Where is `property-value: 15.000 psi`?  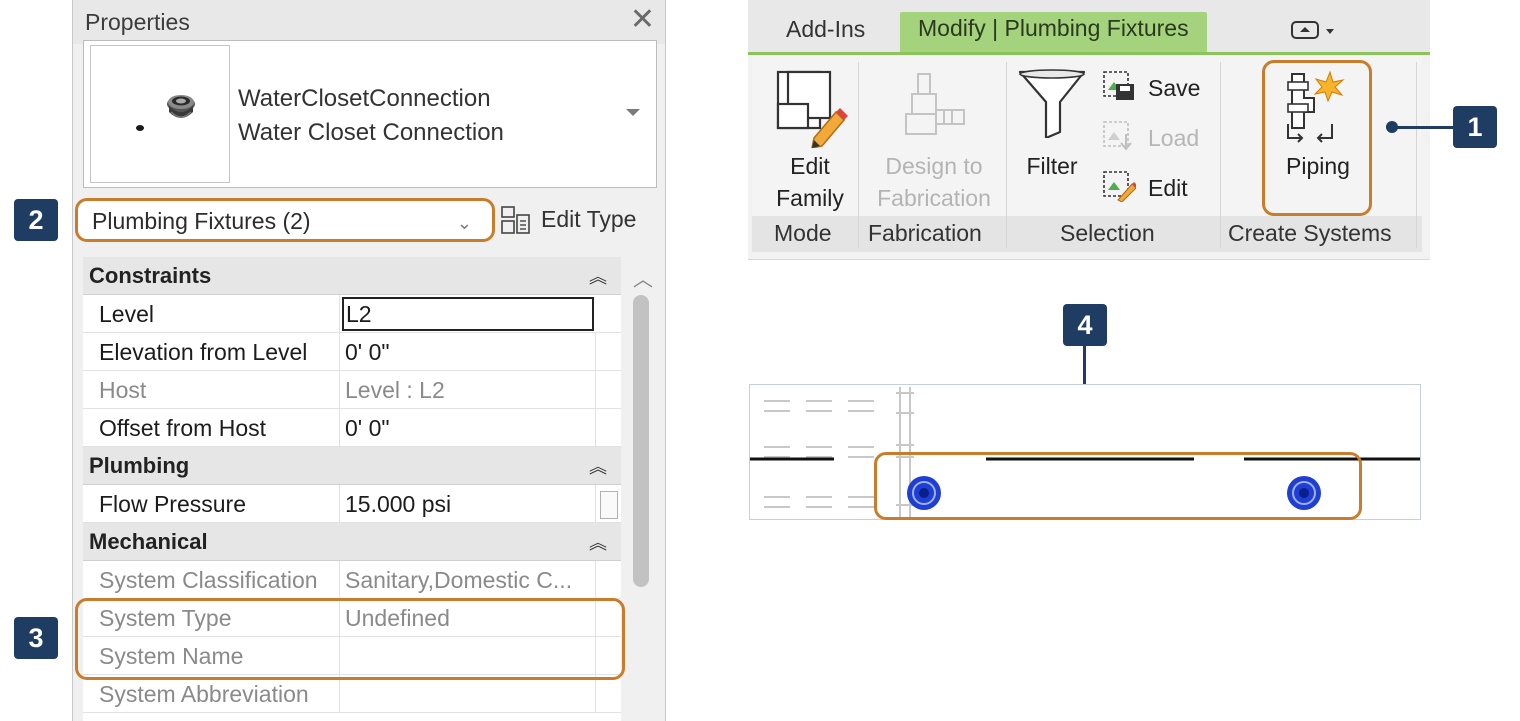 property-value: 15.000 psi is located at coordinates (398, 504).